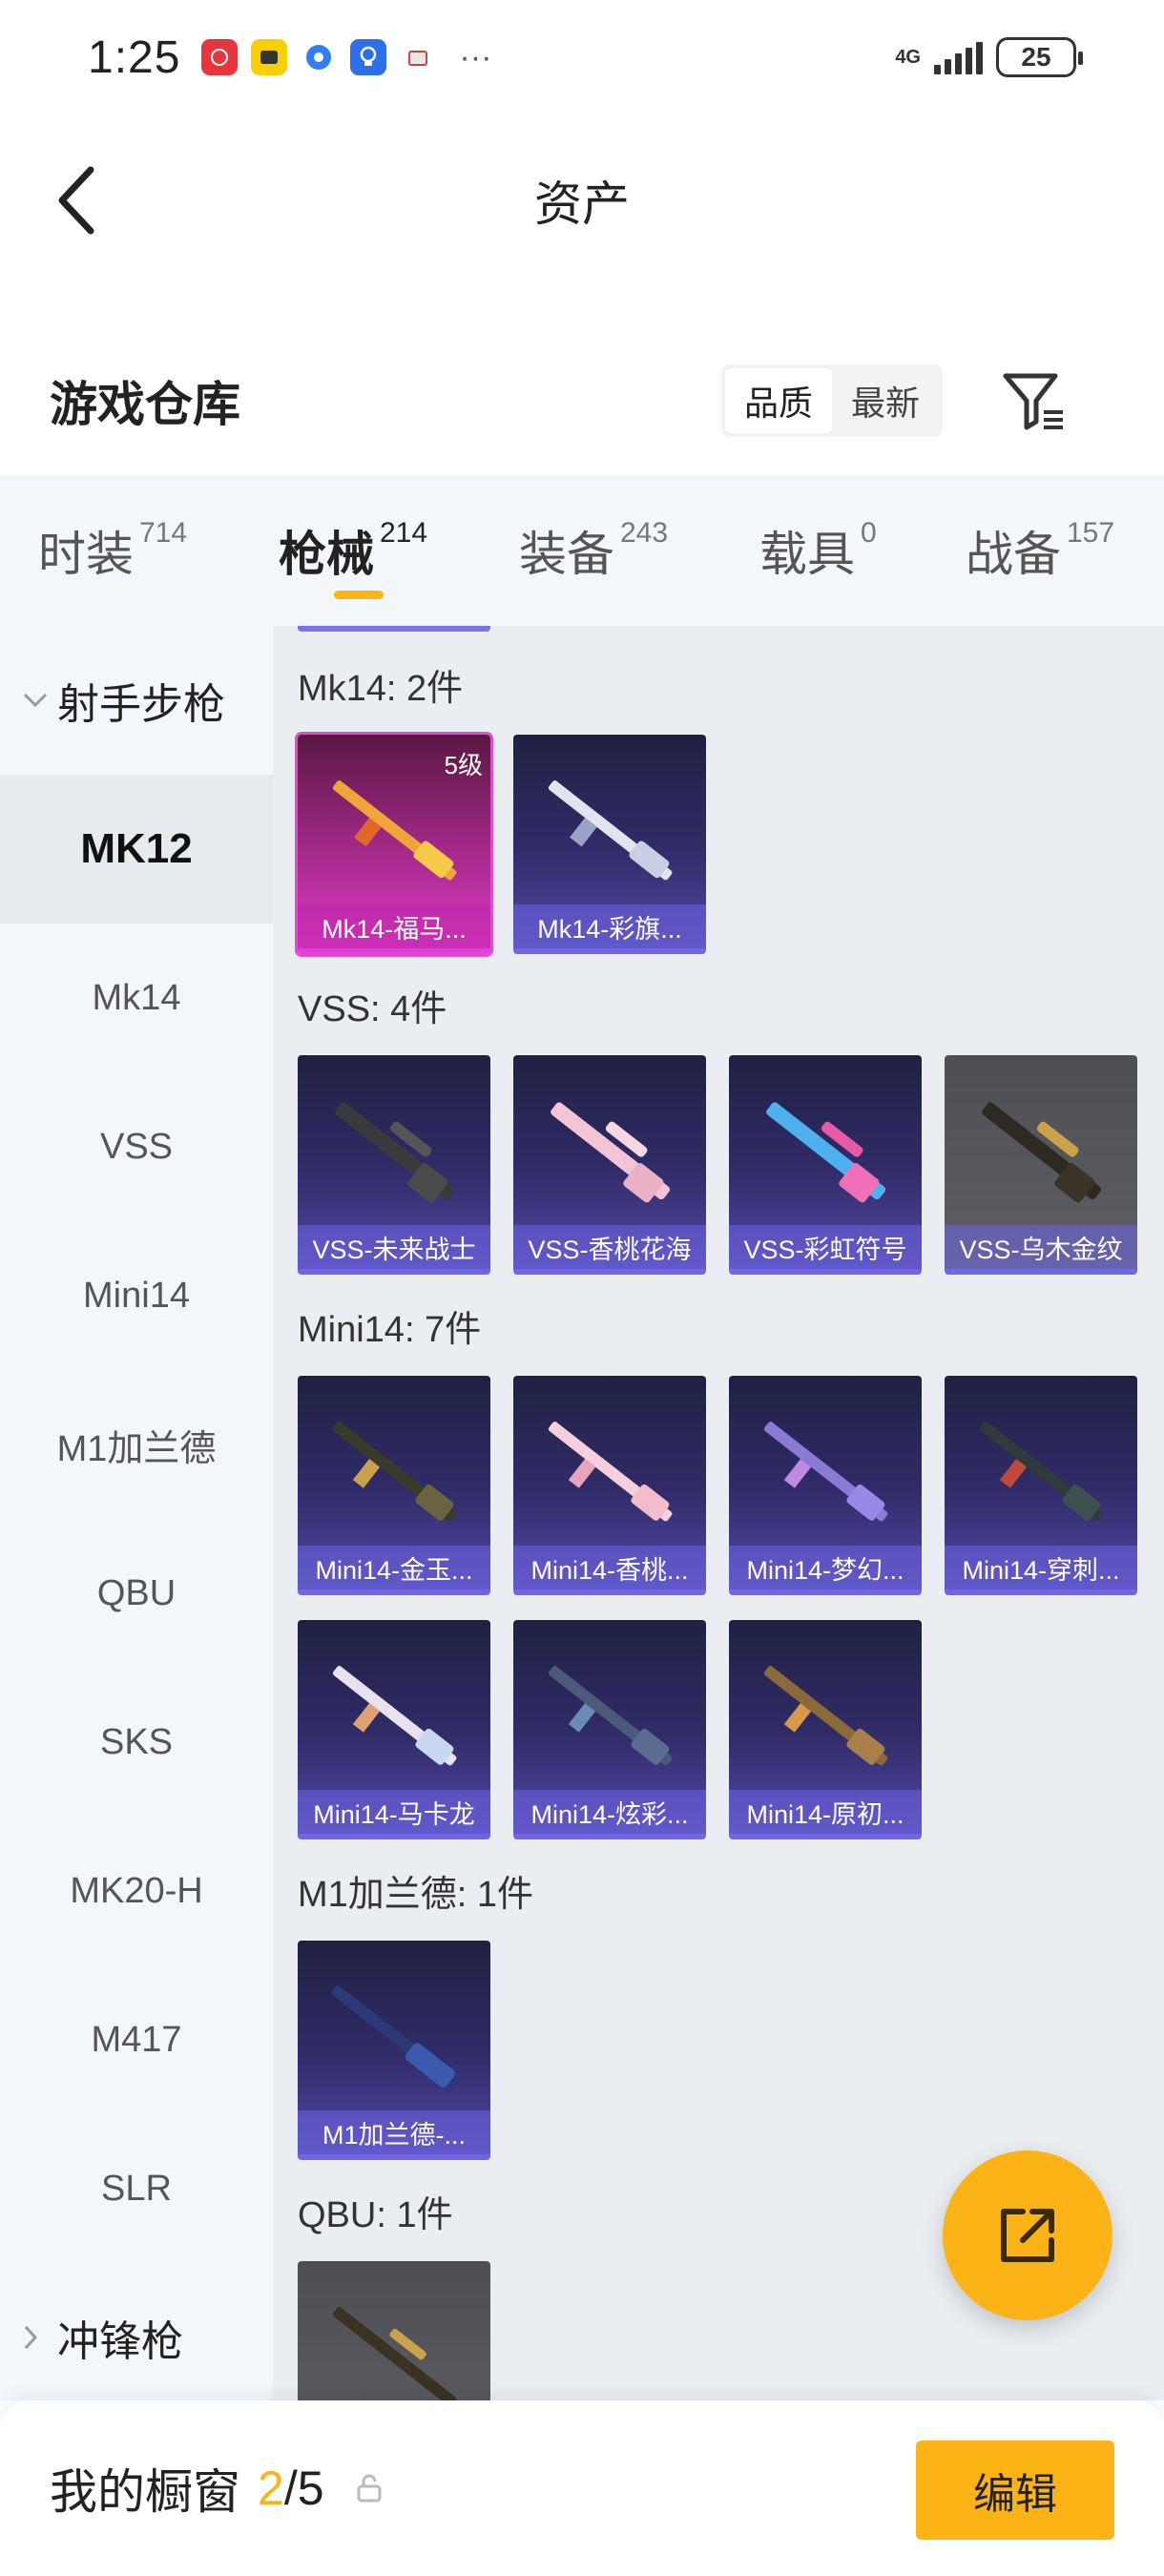 This screenshot has width=1164, height=2576. Describe the element at coordinates (319, 57) in the screenshot. I see `browser-app-icon` at that location.